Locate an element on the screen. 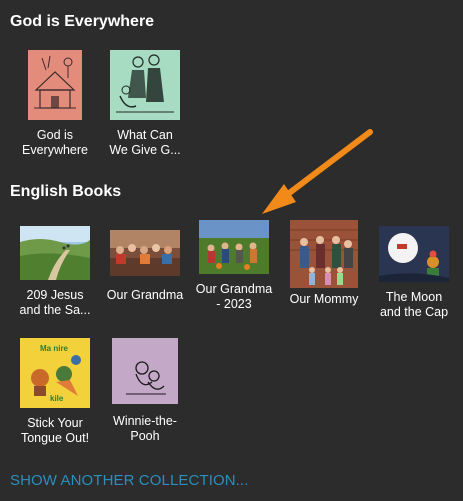 This screenshot has width=463, height=501. cover-photo-family-table is located at coordinates (145, 253).